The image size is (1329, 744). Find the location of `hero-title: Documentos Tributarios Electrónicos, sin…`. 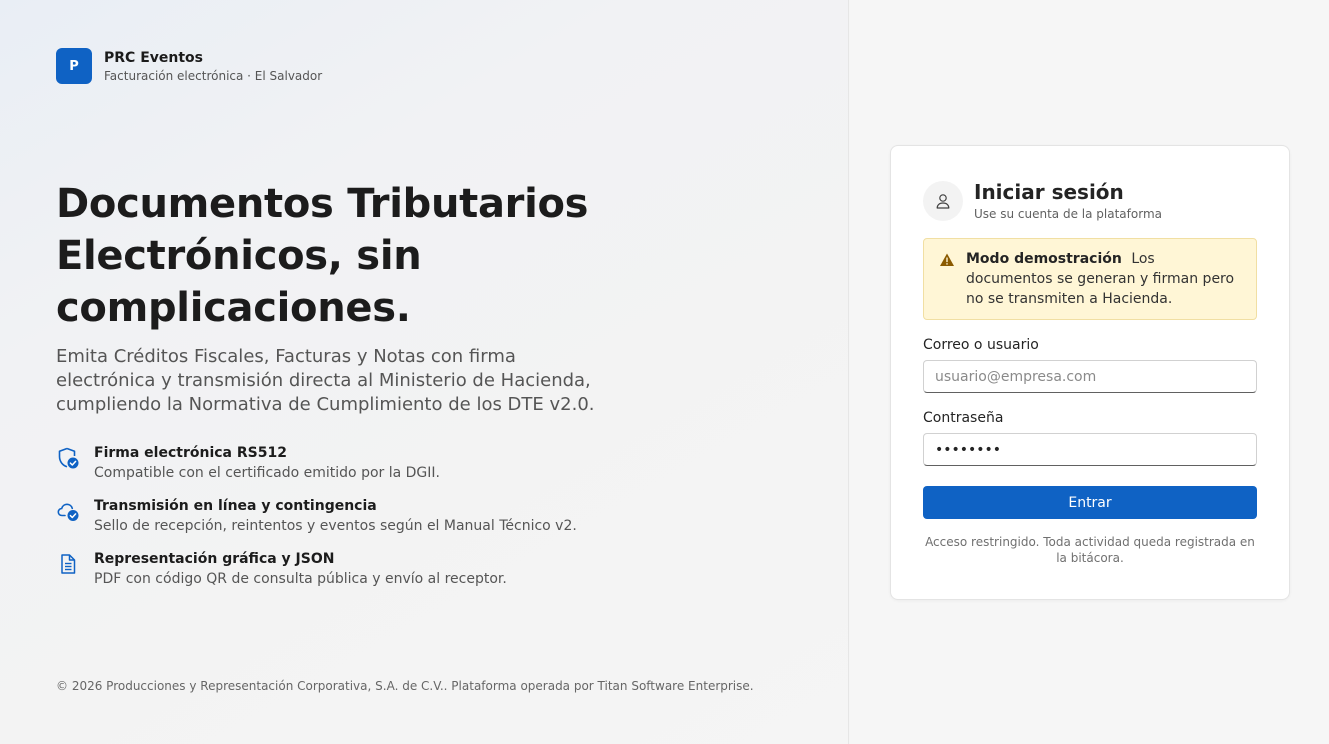

hero-title: Documentos Tributarios Electrónicos, sin… is located at coordinates (322, 256).